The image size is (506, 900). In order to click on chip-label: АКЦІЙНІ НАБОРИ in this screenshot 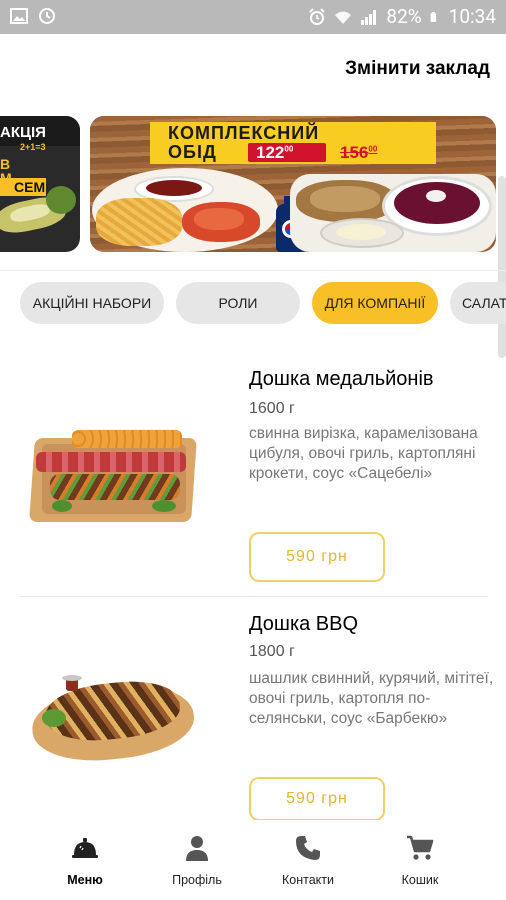, I will do `click(92, 303)`.